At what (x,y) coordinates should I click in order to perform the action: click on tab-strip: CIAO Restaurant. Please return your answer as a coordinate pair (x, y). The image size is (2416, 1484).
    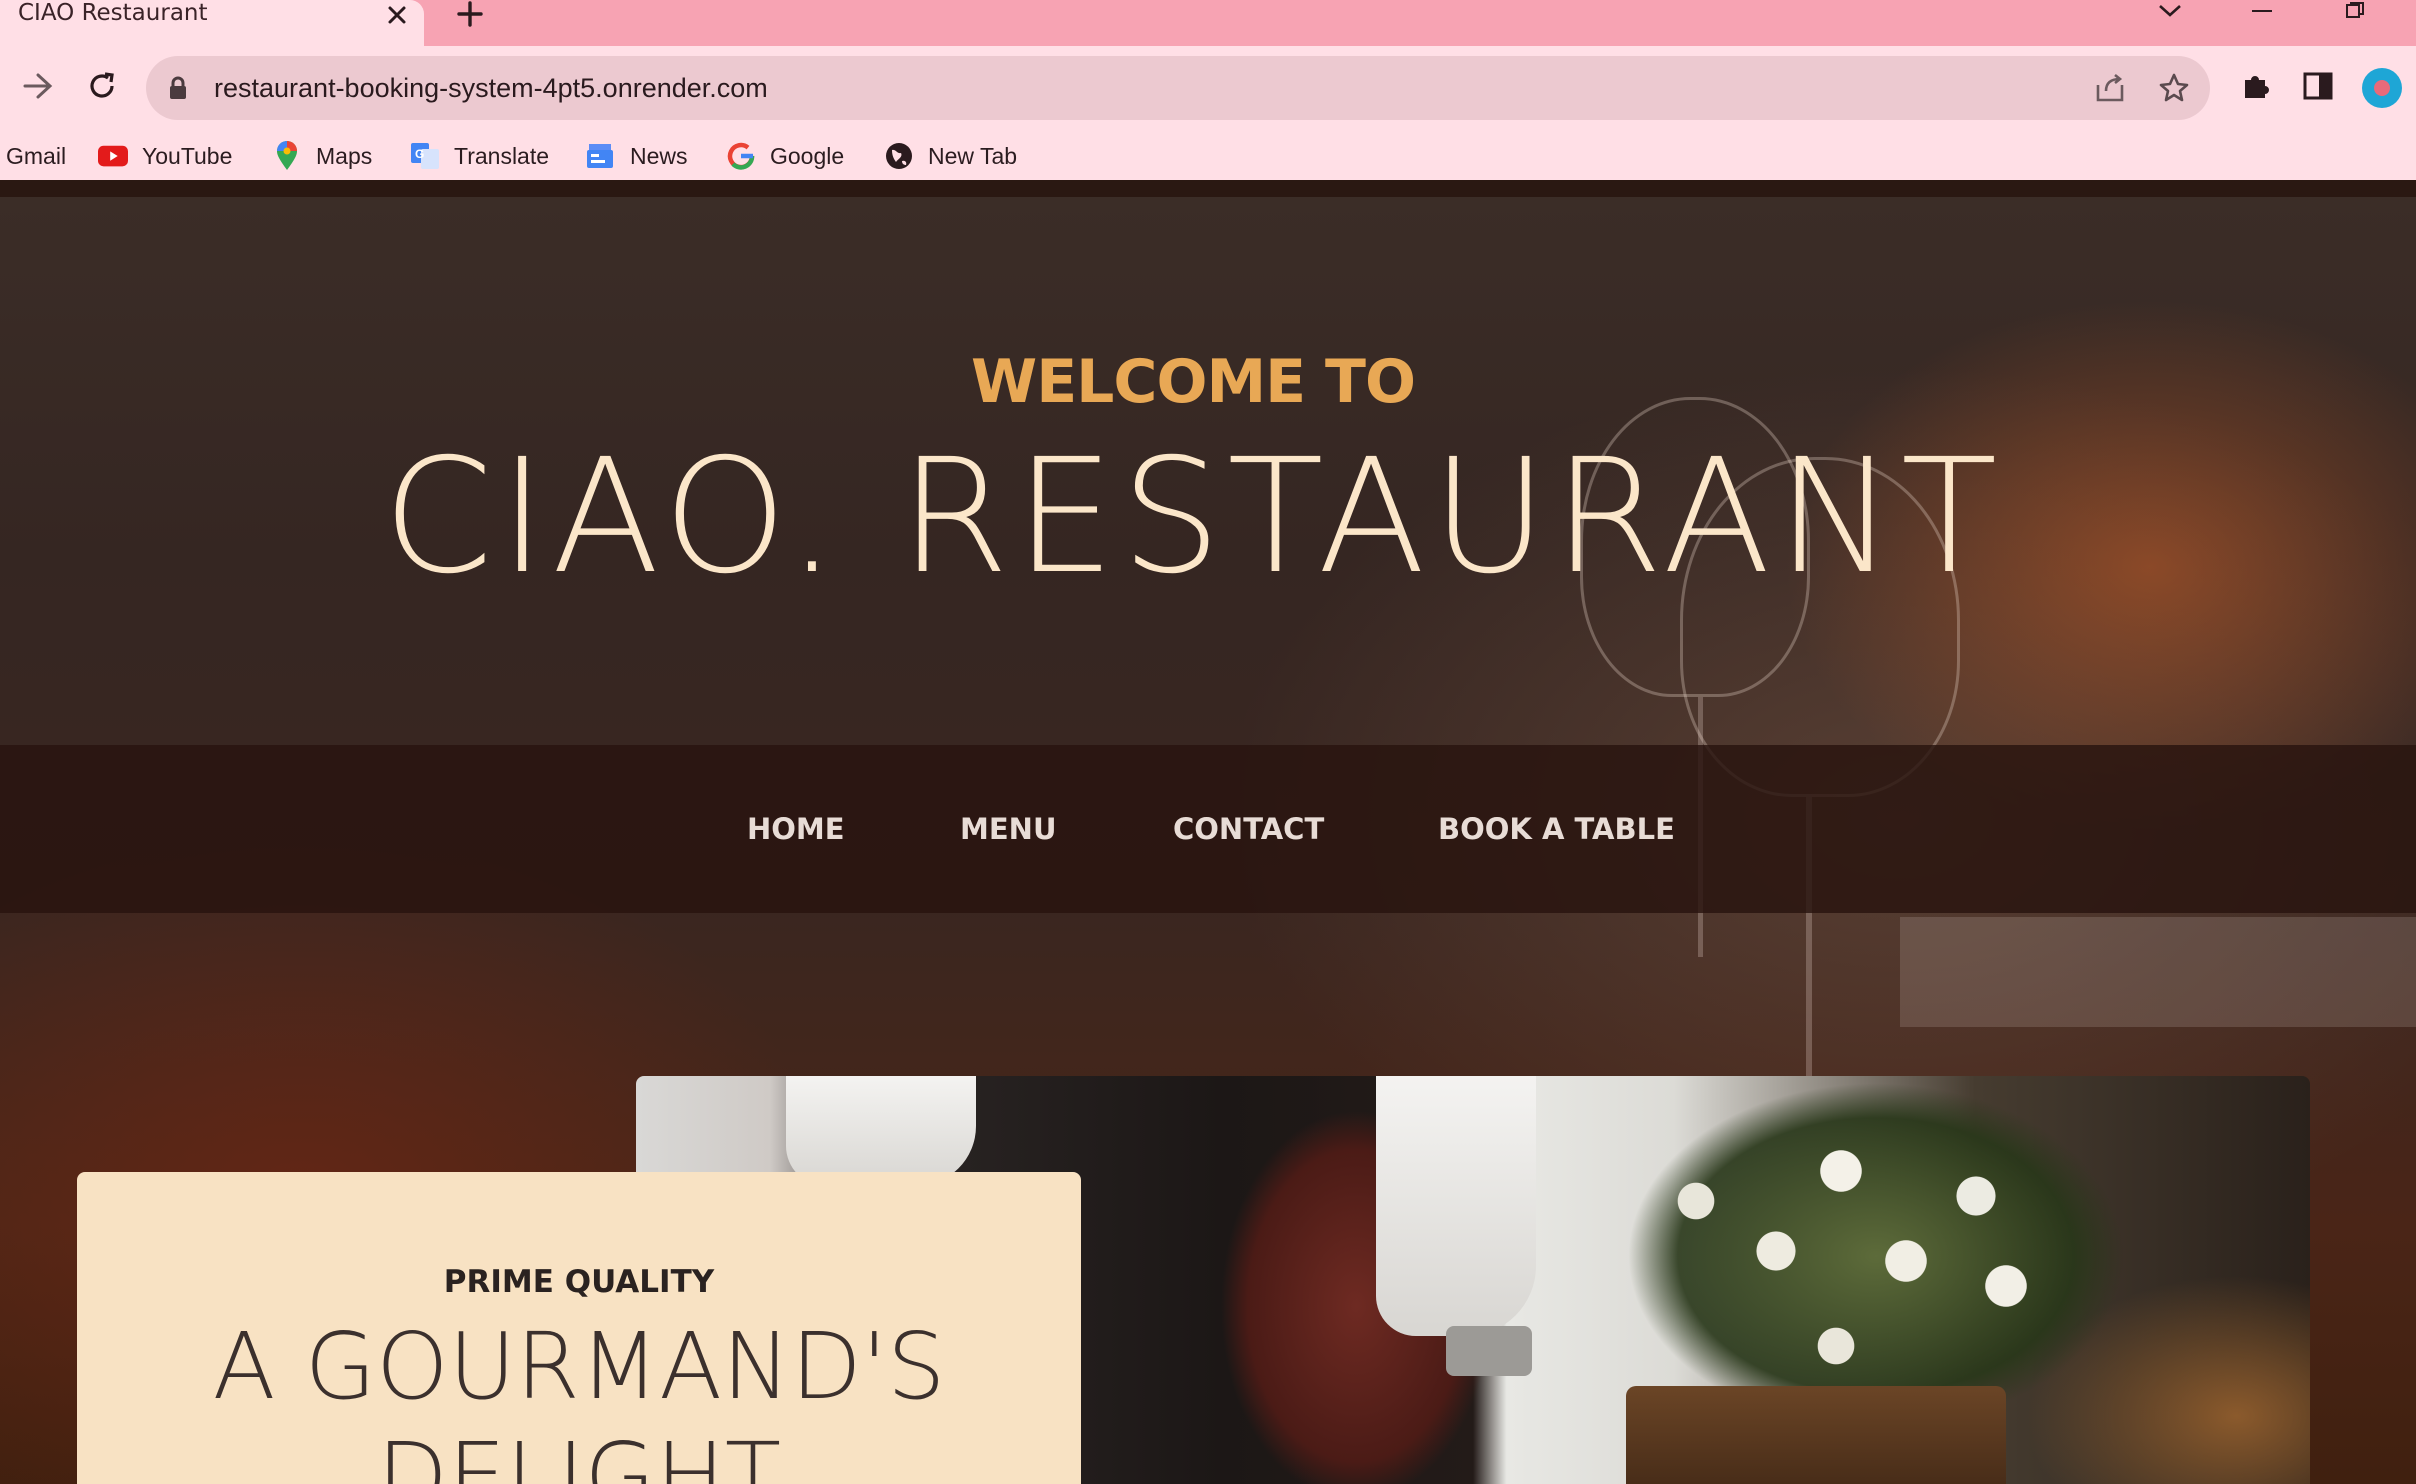
    Looking at the image, I should click on (1208, 23).